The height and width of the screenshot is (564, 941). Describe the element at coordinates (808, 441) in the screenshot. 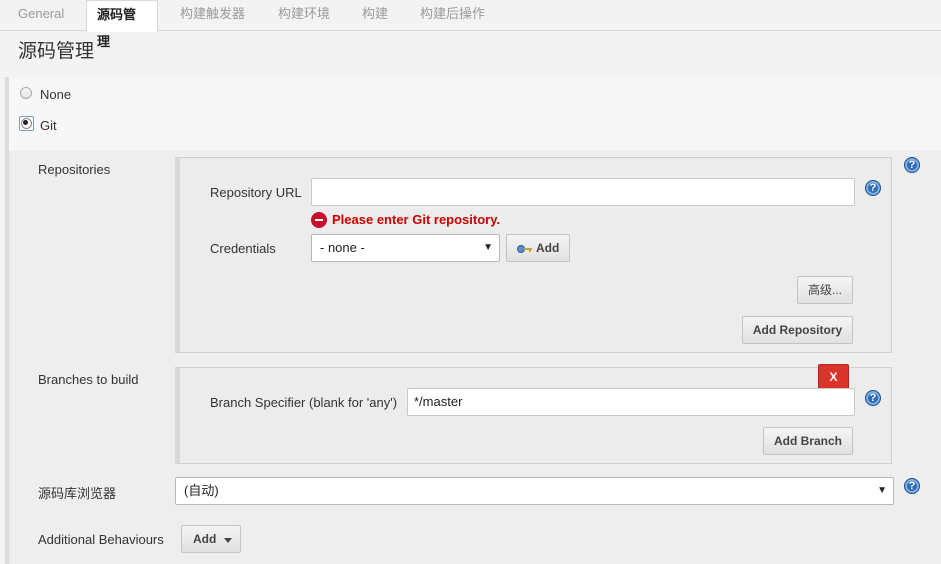

I see `add-branch-button: Add Branch` at that location.